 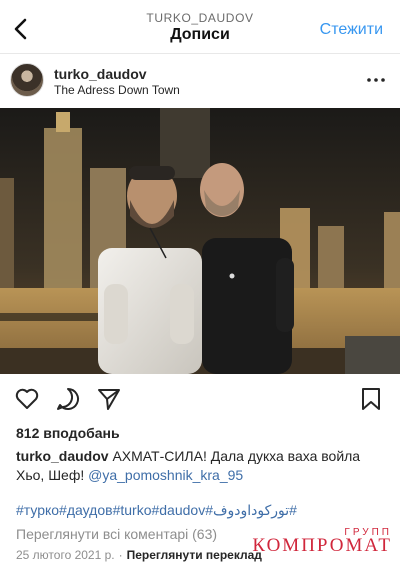 What do you see at coordinates (194, 555) in the screenshot?
I see `translate-link: Переглянути переклад` at bounding box center [194, 555].